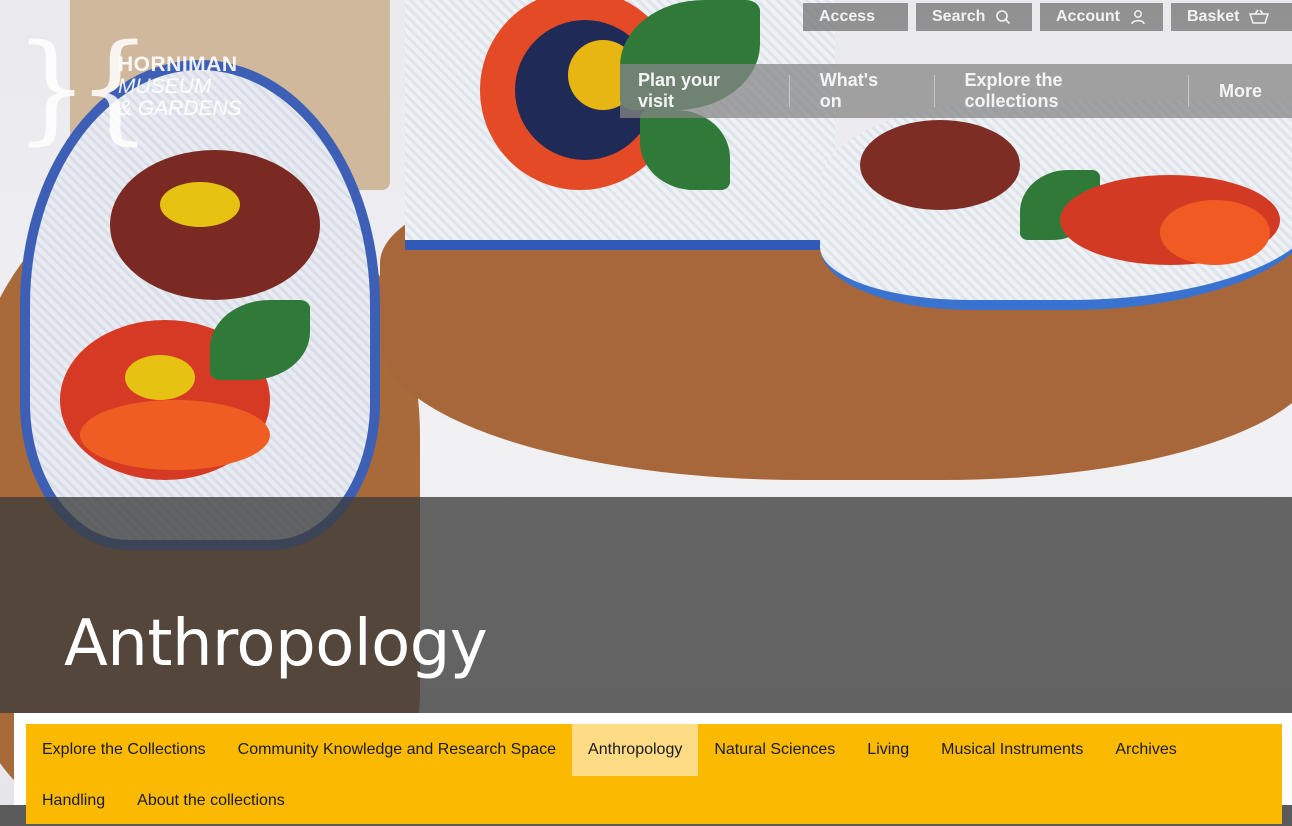  Describe the element at coordinates (178, 64) in the screenshot. I see `logo-line-1: HORNIMAN` at that location.